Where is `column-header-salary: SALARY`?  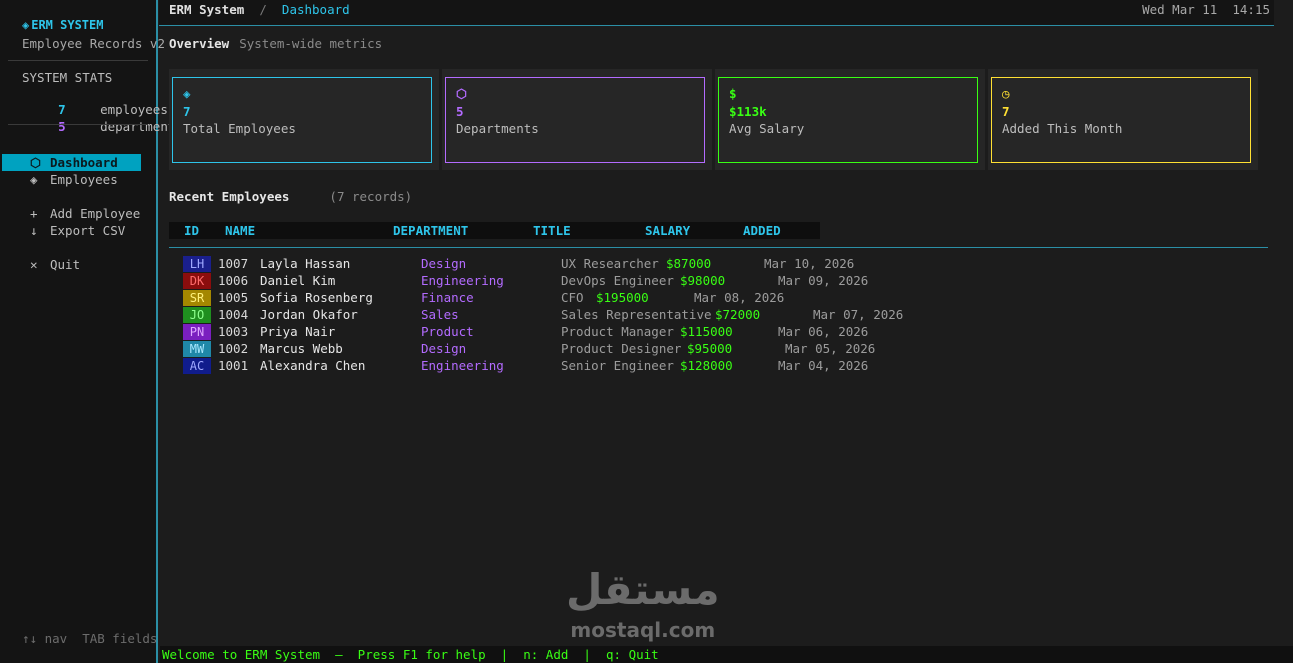
column-header-salary: SALARY is located at coordinates (667, 230).